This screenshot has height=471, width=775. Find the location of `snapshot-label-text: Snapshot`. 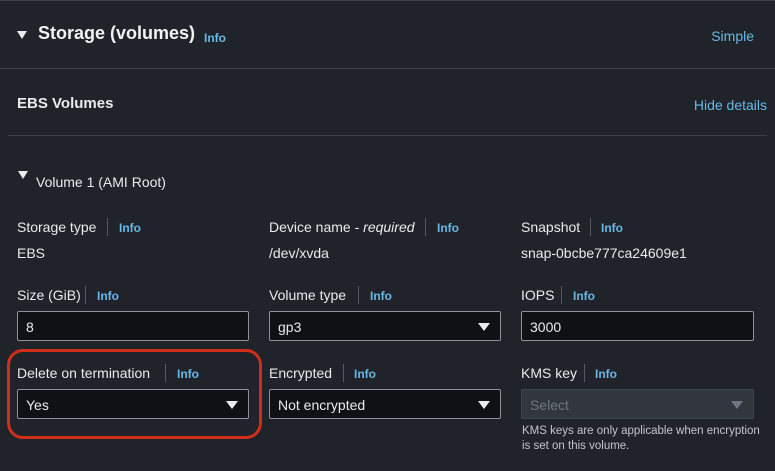

snapshot-label-text: Snapshot is located at coordinates (551, 227).